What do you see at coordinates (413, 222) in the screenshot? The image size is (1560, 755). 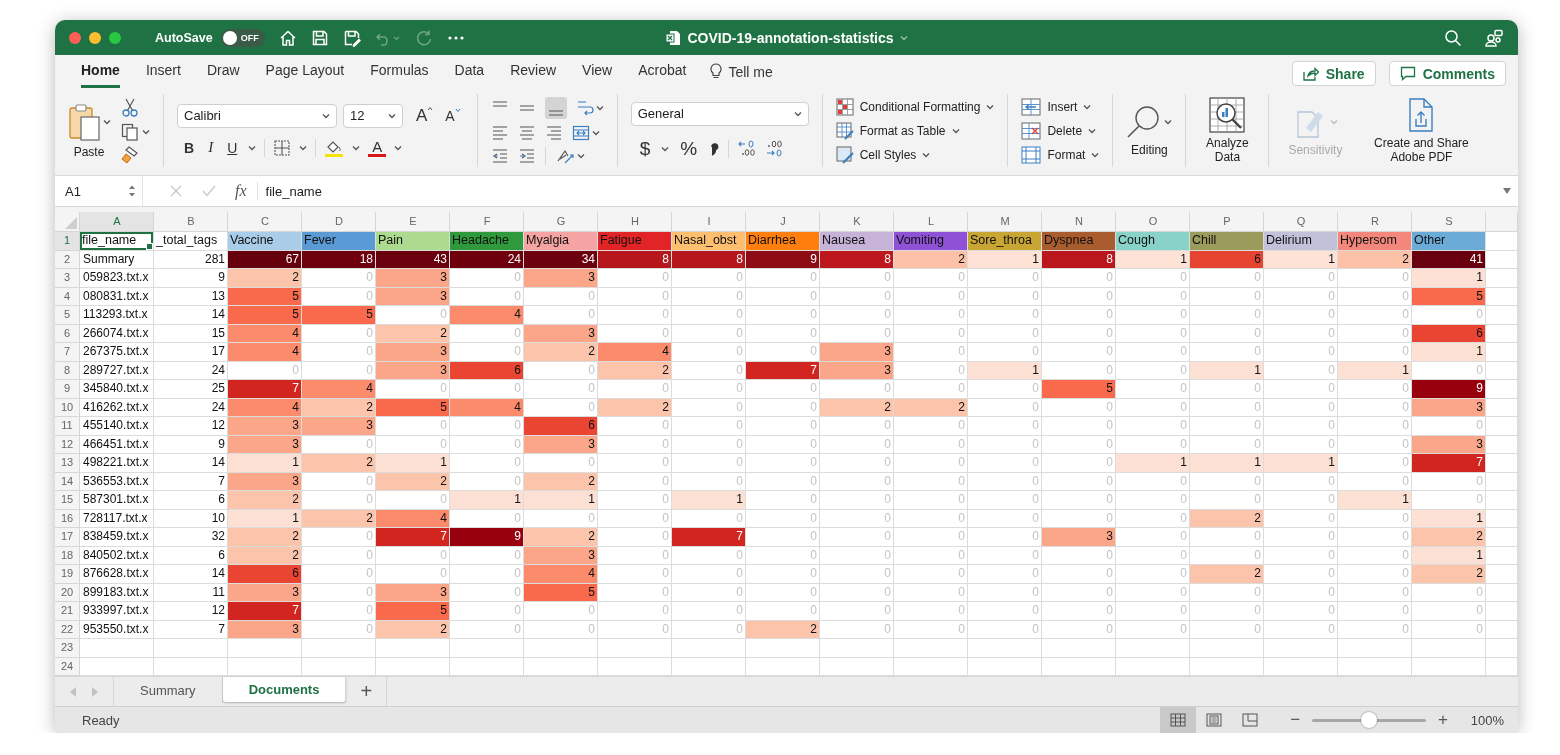 I see `column-header: E` at bounding box center [413, 222].